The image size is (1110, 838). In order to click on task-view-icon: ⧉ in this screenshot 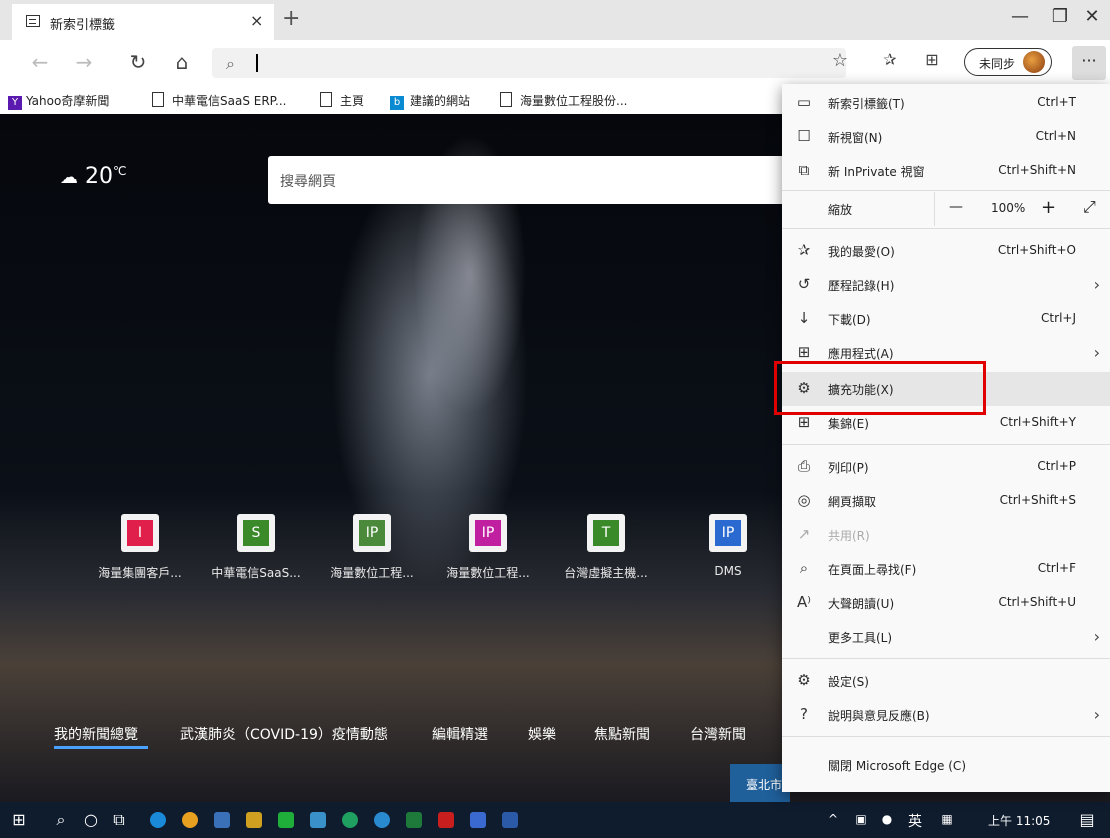, I will do `click(119, 820)`.